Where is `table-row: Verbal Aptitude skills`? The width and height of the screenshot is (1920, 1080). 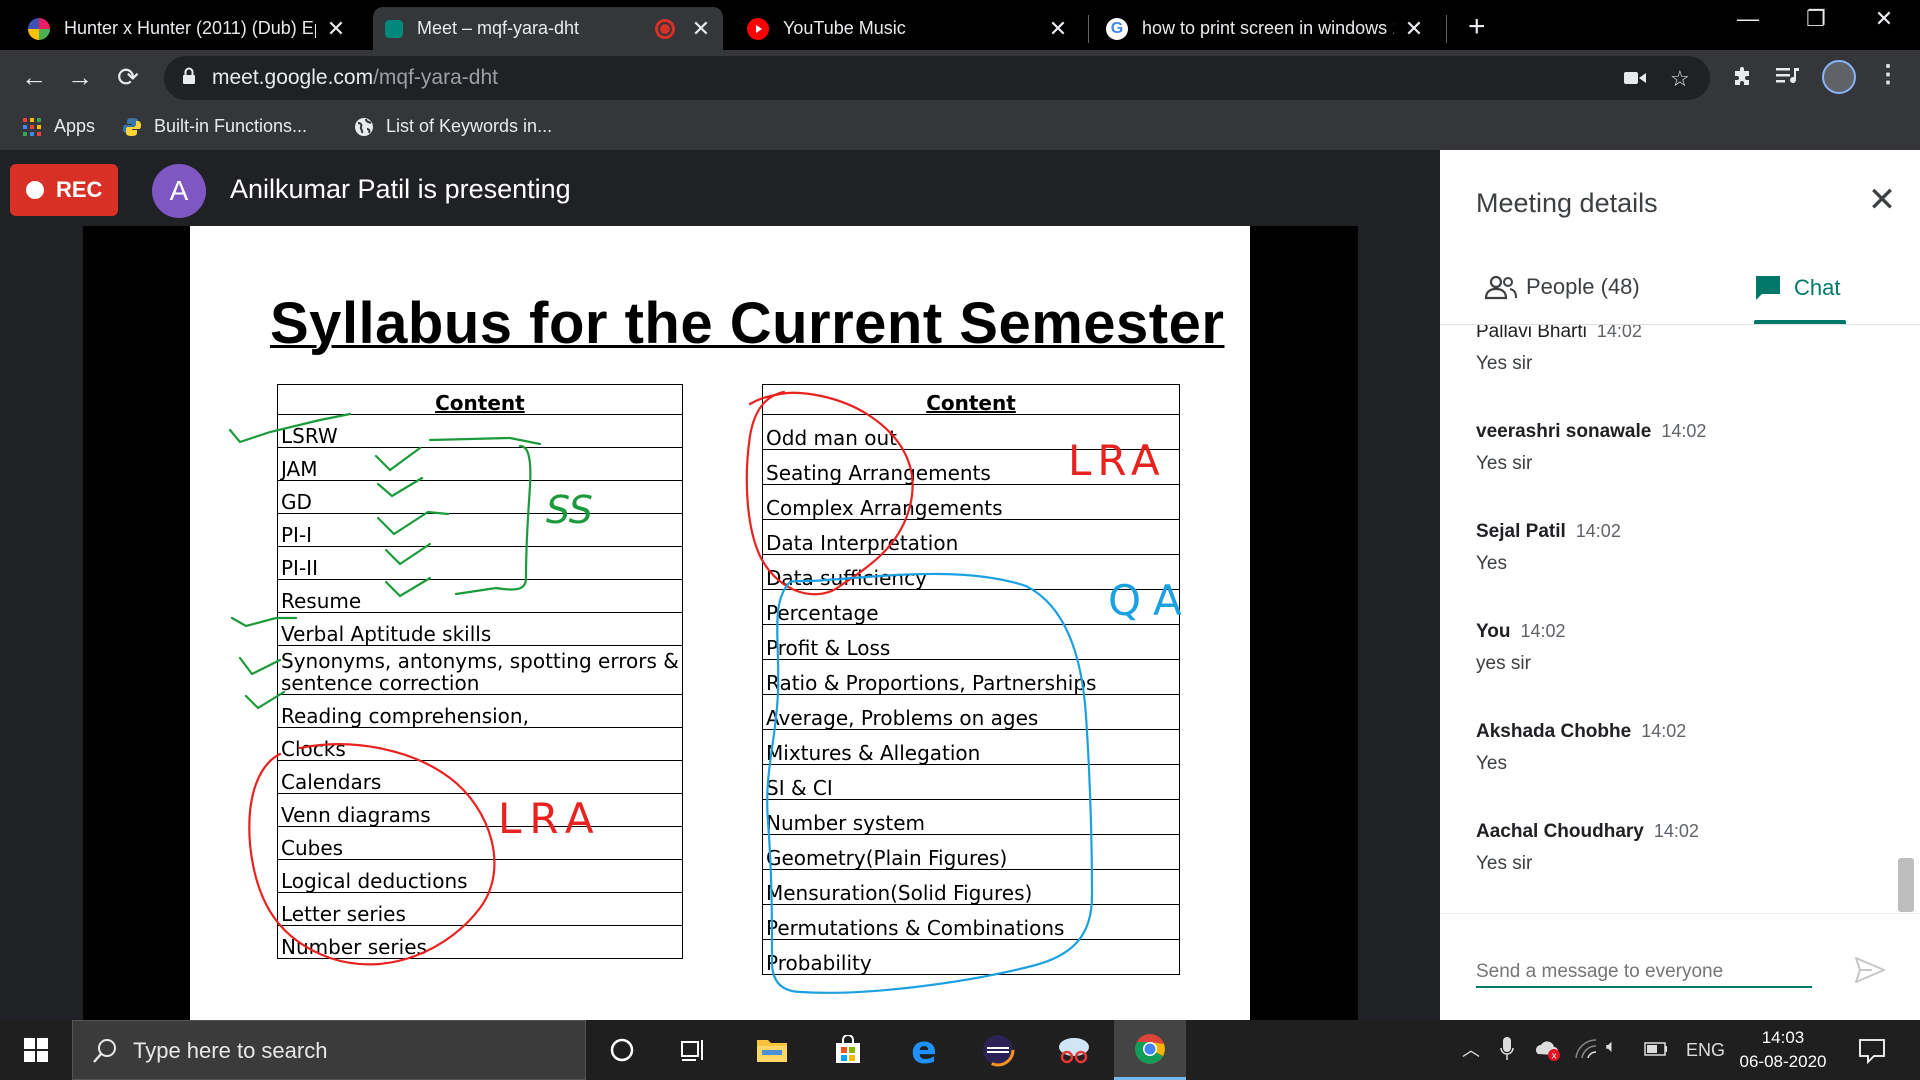 table-row: Verbal Aptitude skills is located at coordinates (480, 629).